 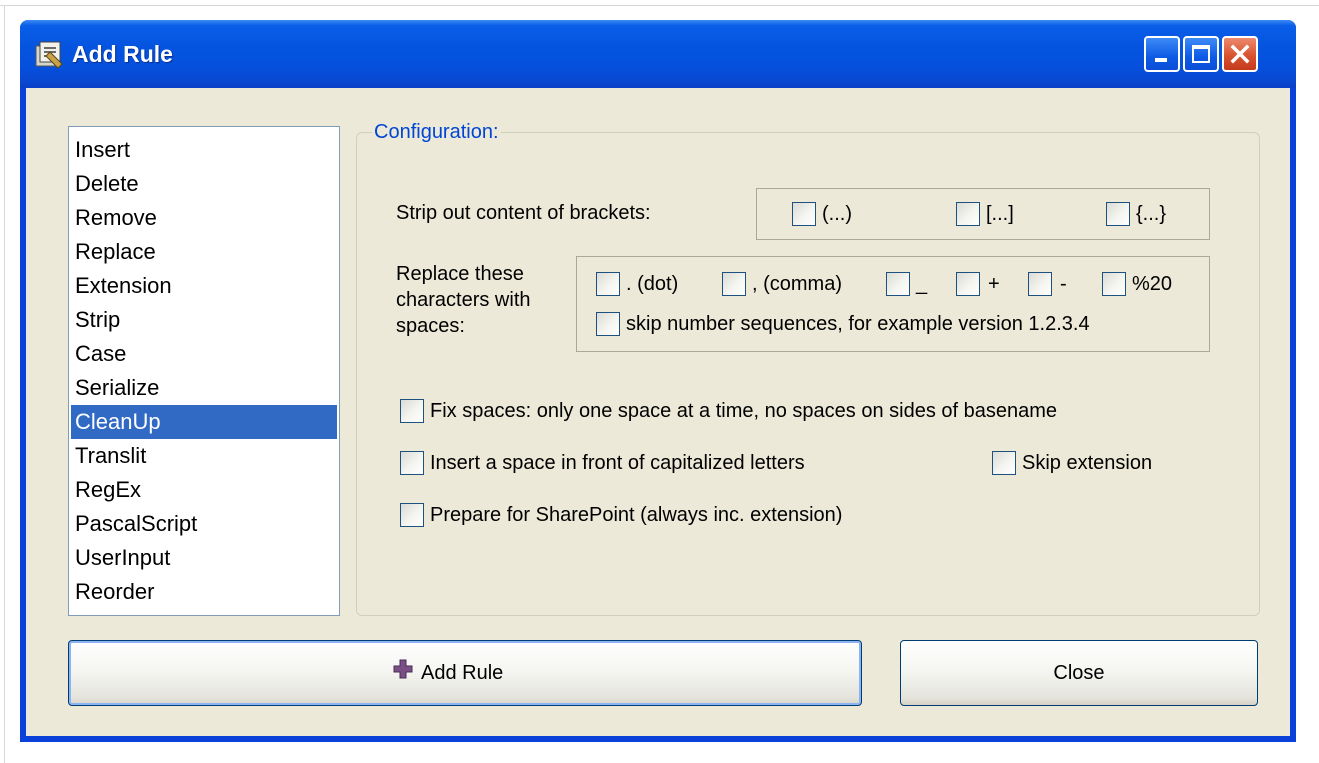 What do you see at coordinates (608, 324) in the screenshot?
I see `skip-number-sequences-checkbox` at bounding box center [608, 324].